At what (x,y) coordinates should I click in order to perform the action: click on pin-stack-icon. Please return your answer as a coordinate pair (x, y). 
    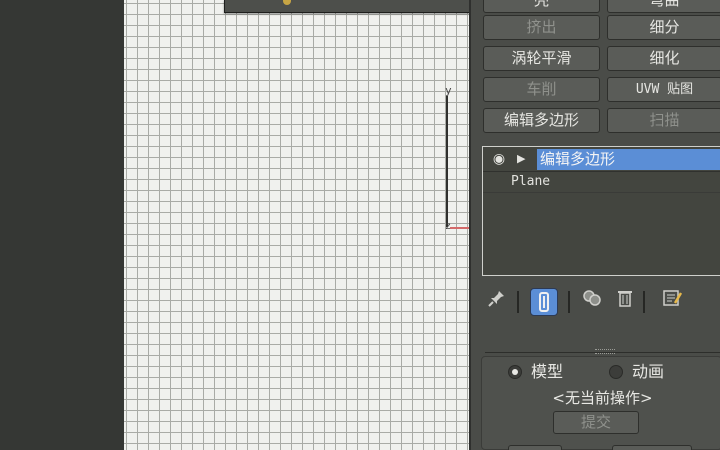
    Looking at the image, I should click on (497, 302).